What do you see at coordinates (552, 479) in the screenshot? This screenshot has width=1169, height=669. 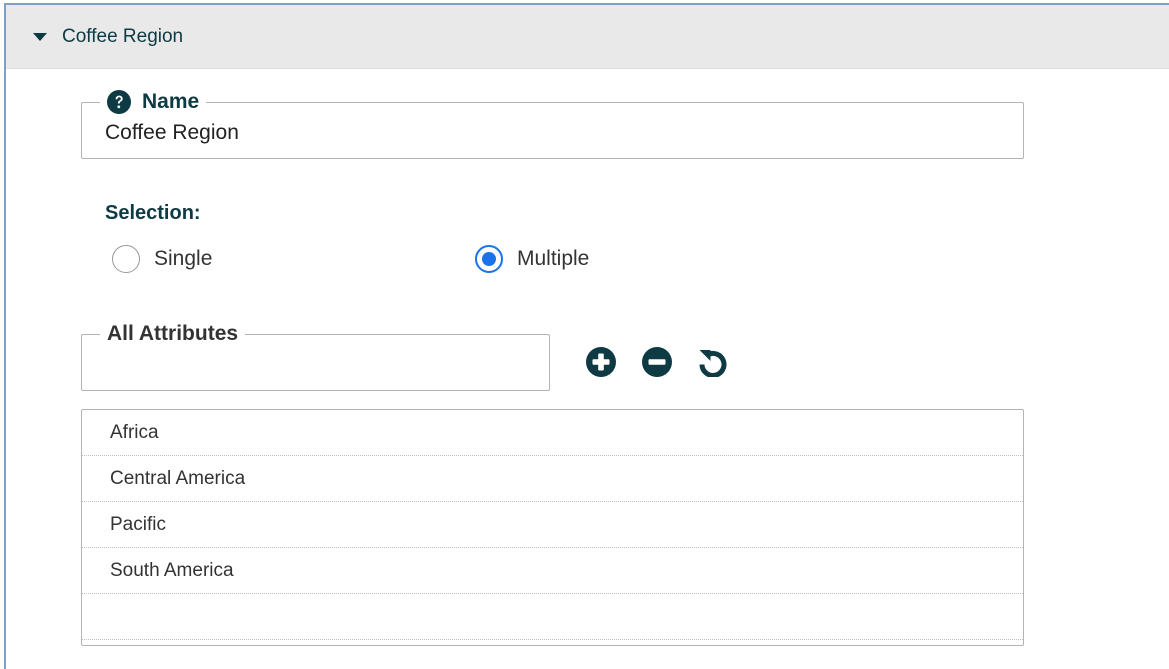 I see `list-item: Central America` at bounding box center [552, 479].